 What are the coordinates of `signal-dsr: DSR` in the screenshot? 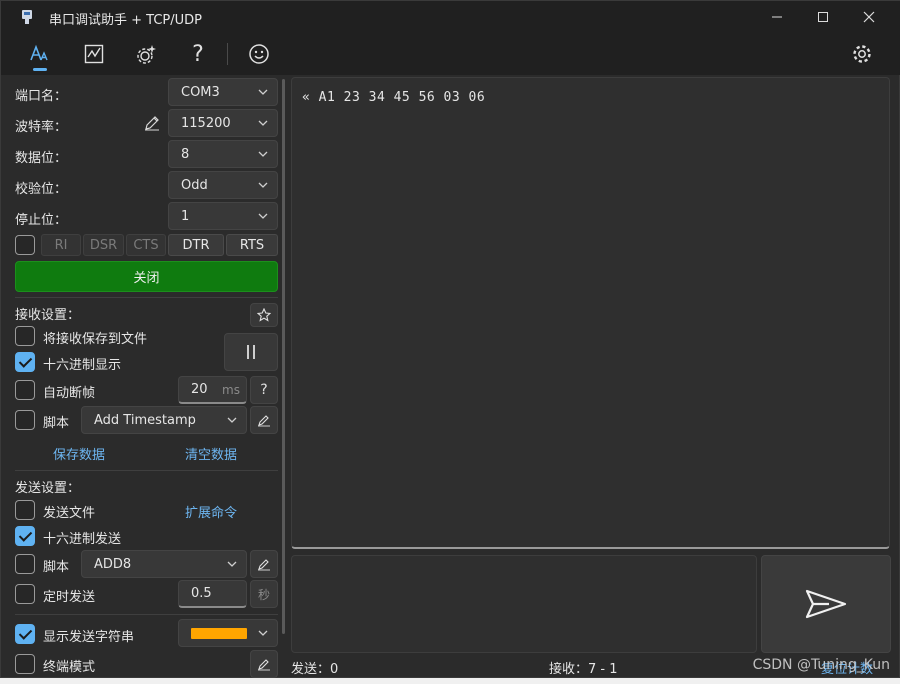 It's located at (103, 245).